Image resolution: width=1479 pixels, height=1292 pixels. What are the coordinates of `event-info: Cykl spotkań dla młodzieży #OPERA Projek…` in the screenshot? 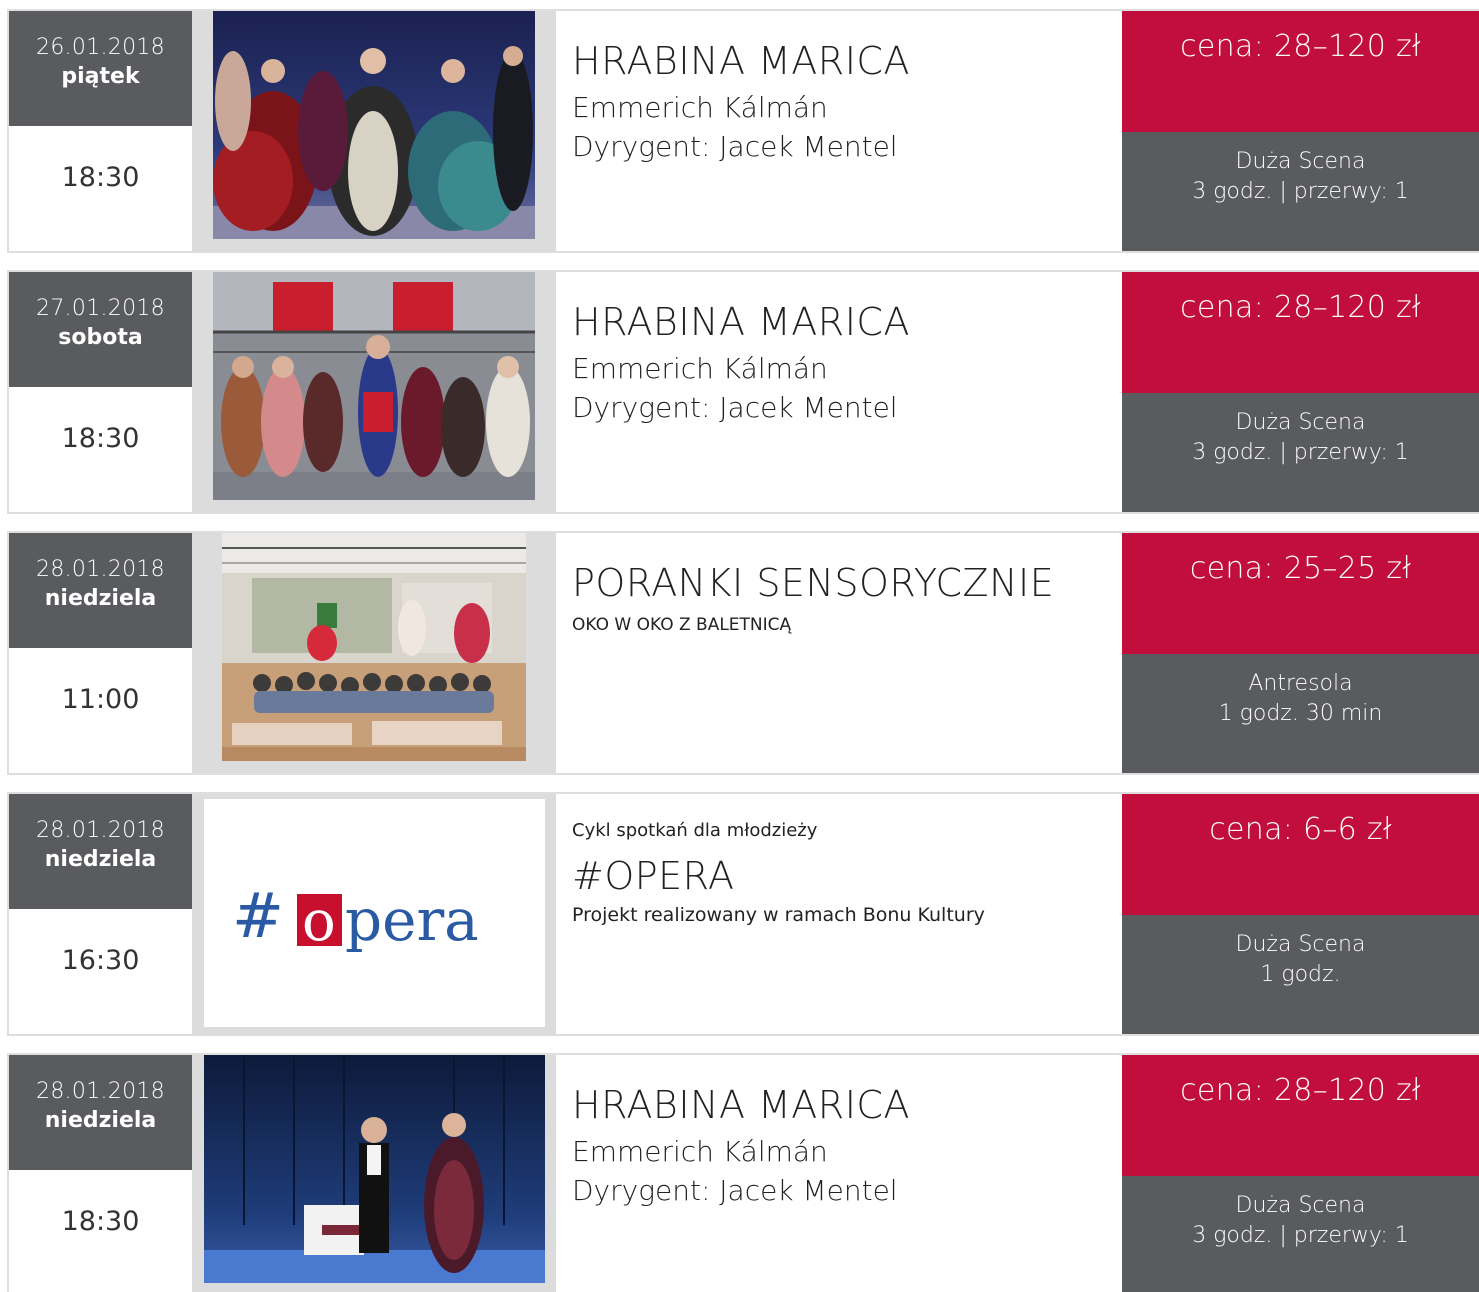 It's located at (842, 914).